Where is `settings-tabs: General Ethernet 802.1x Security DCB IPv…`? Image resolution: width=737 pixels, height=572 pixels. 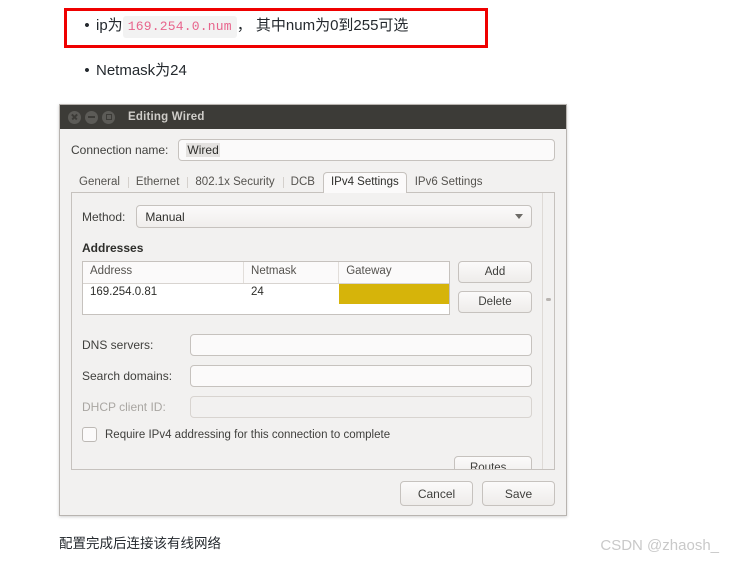 settings-tabs: General Ethernet 802.1x Security DCB IPv… is located at coordinates (313, 181).